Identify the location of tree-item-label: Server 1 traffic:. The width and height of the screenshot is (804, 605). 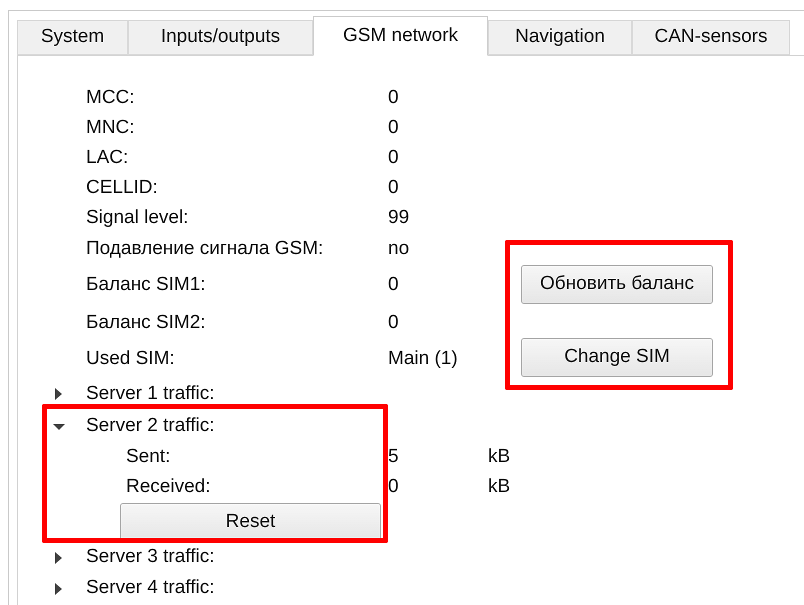
(150, 394).